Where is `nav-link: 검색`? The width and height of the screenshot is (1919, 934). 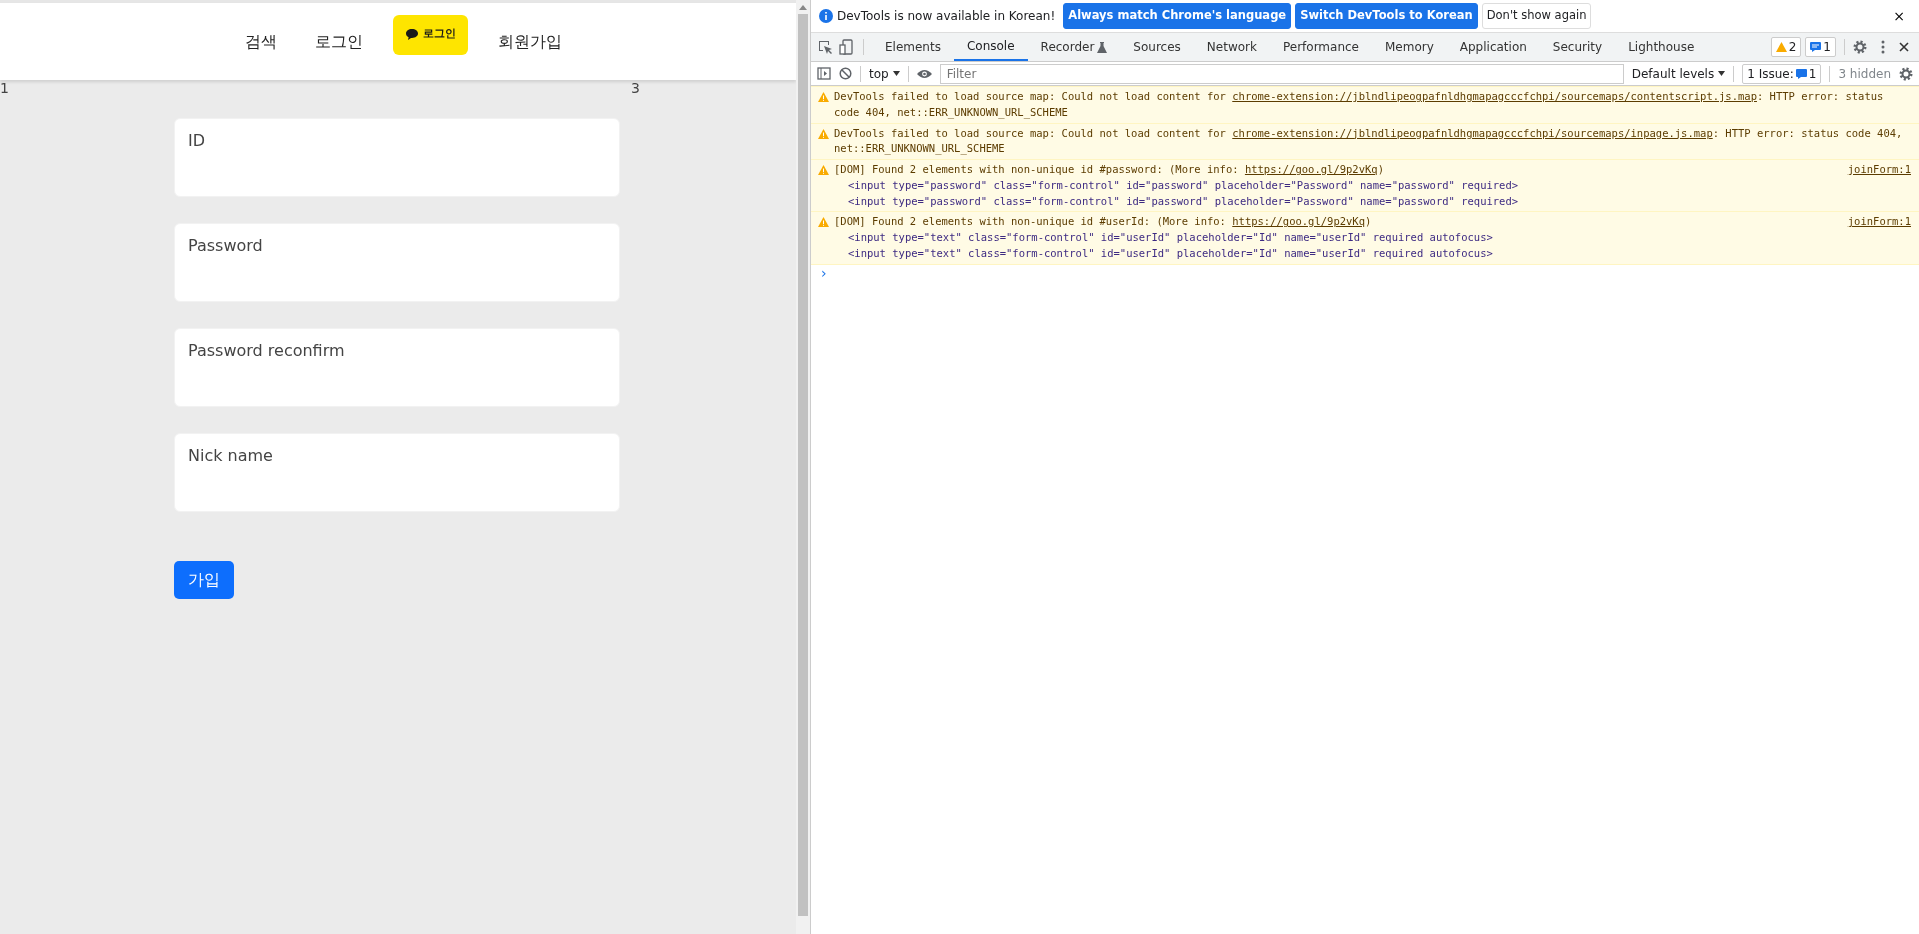 nav-link: 검색 is located at coordinates (260, 41).